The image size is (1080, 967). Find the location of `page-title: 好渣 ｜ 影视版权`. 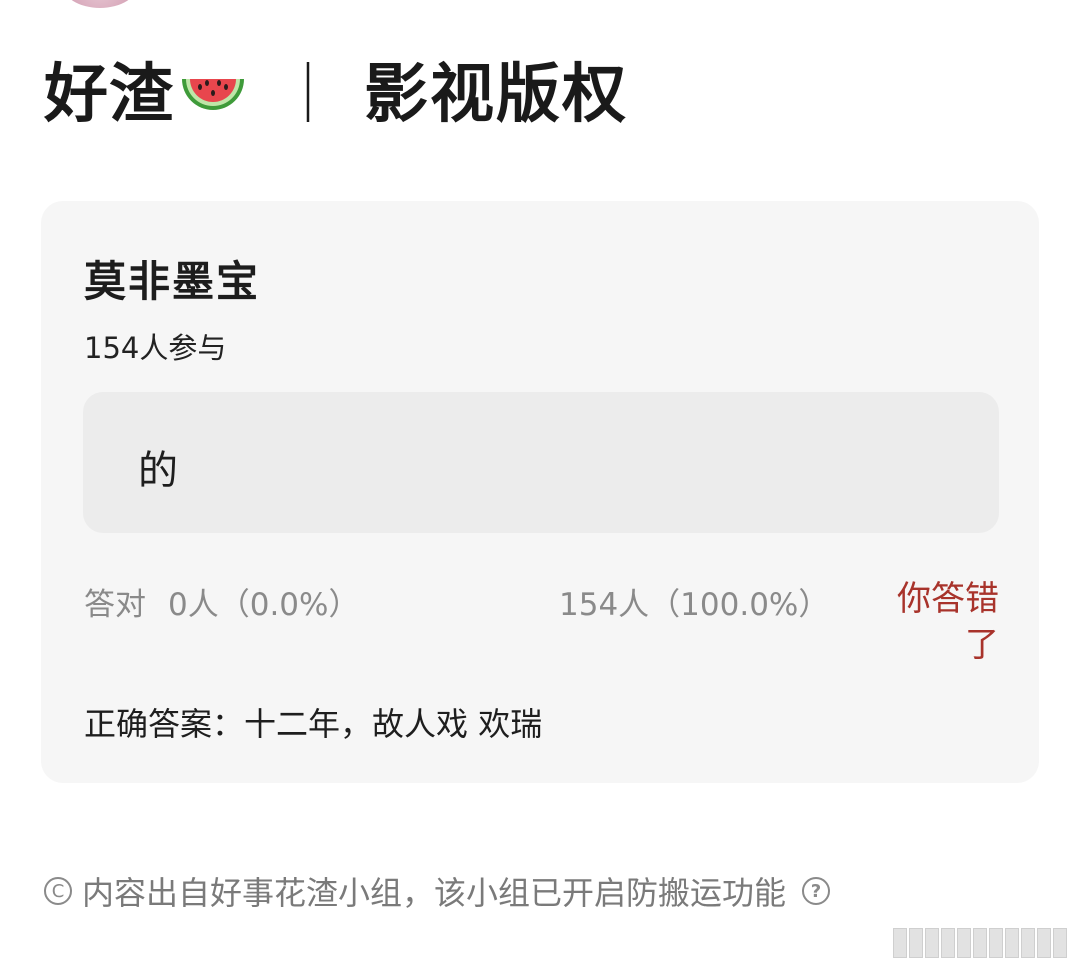

page-title: 好渣 ｜ 影视版权 is located at coordinates (336, 89).